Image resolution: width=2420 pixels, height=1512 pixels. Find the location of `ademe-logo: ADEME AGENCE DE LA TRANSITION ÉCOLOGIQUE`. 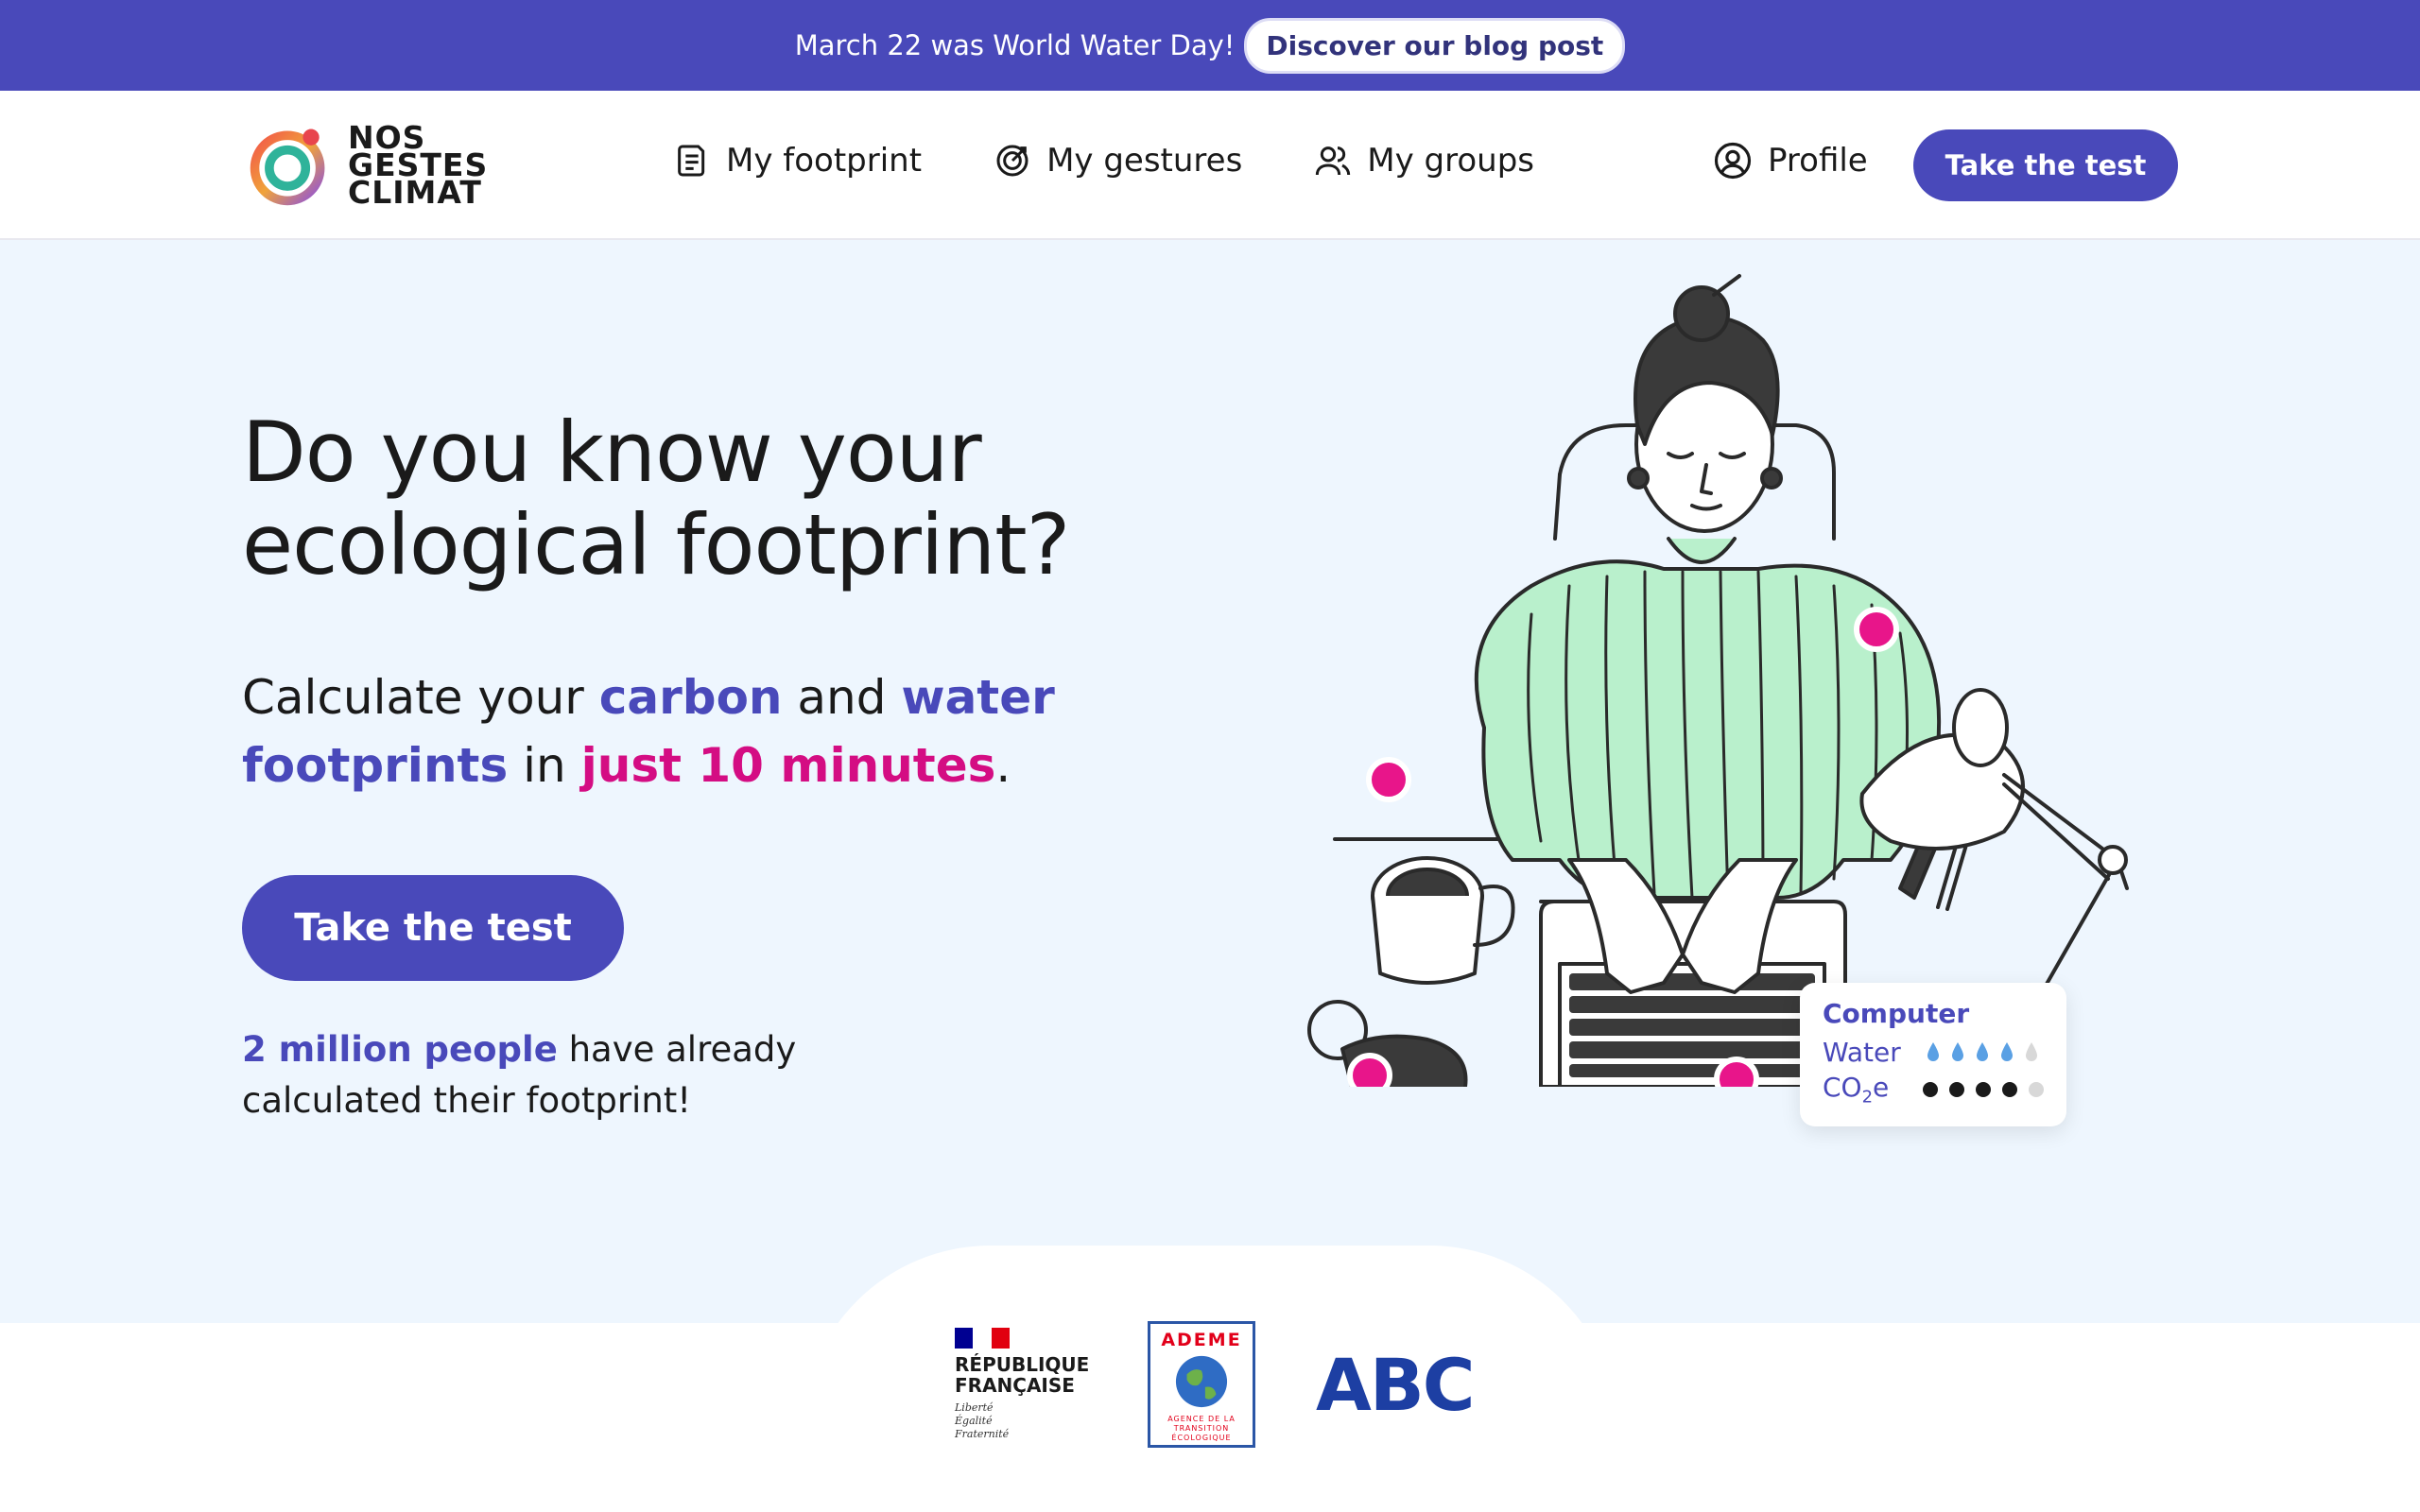

ademe-logo: ADEME AGENCE DE LA TRANSITION ÉCOLOGIQUE is located at coordinates (1201, 1384).